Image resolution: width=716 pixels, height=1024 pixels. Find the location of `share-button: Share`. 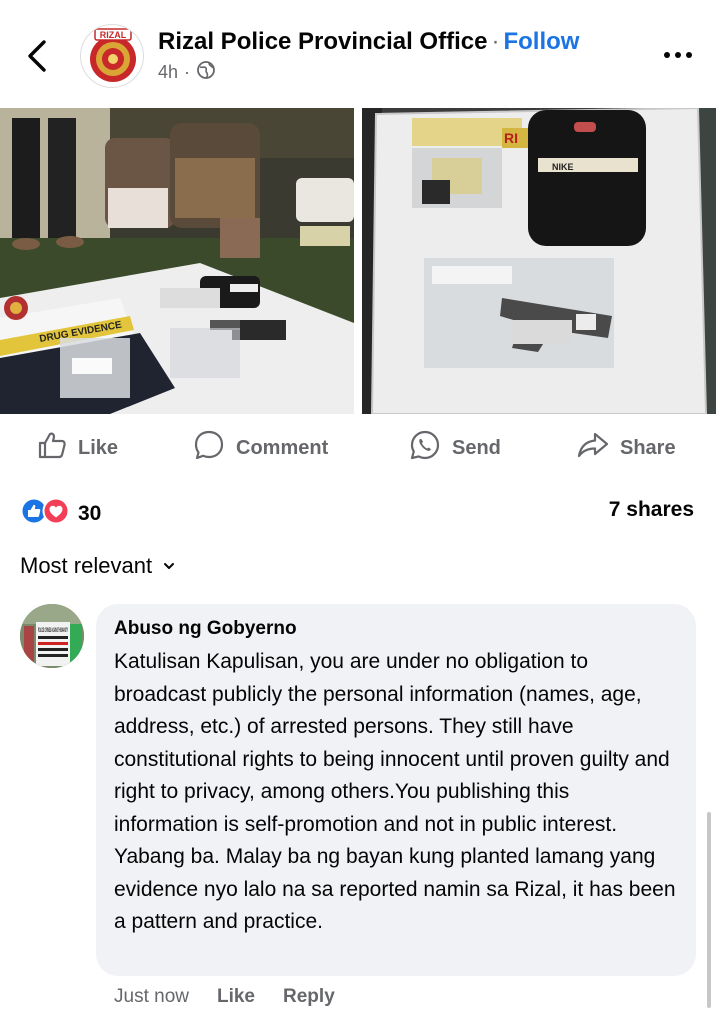

share-button: Share is located at coordinates (626, 448).